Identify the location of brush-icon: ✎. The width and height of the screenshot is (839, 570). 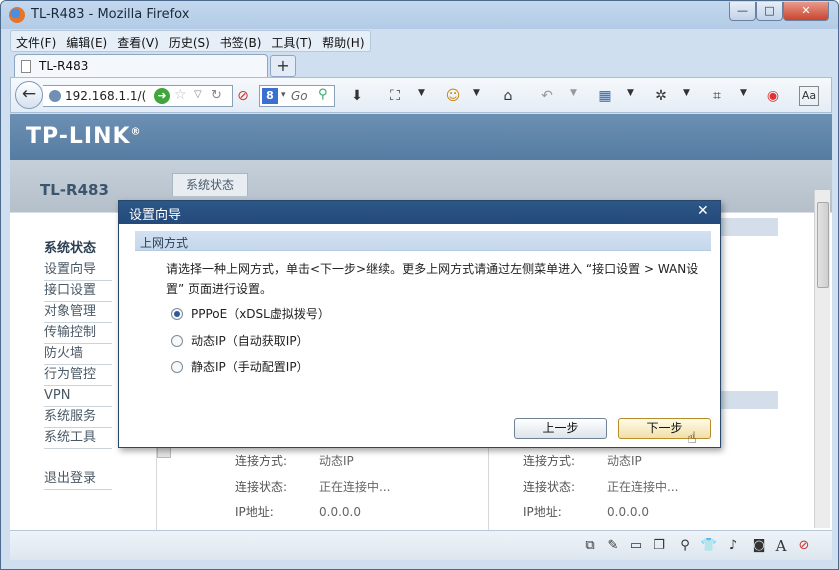
(613, 546).